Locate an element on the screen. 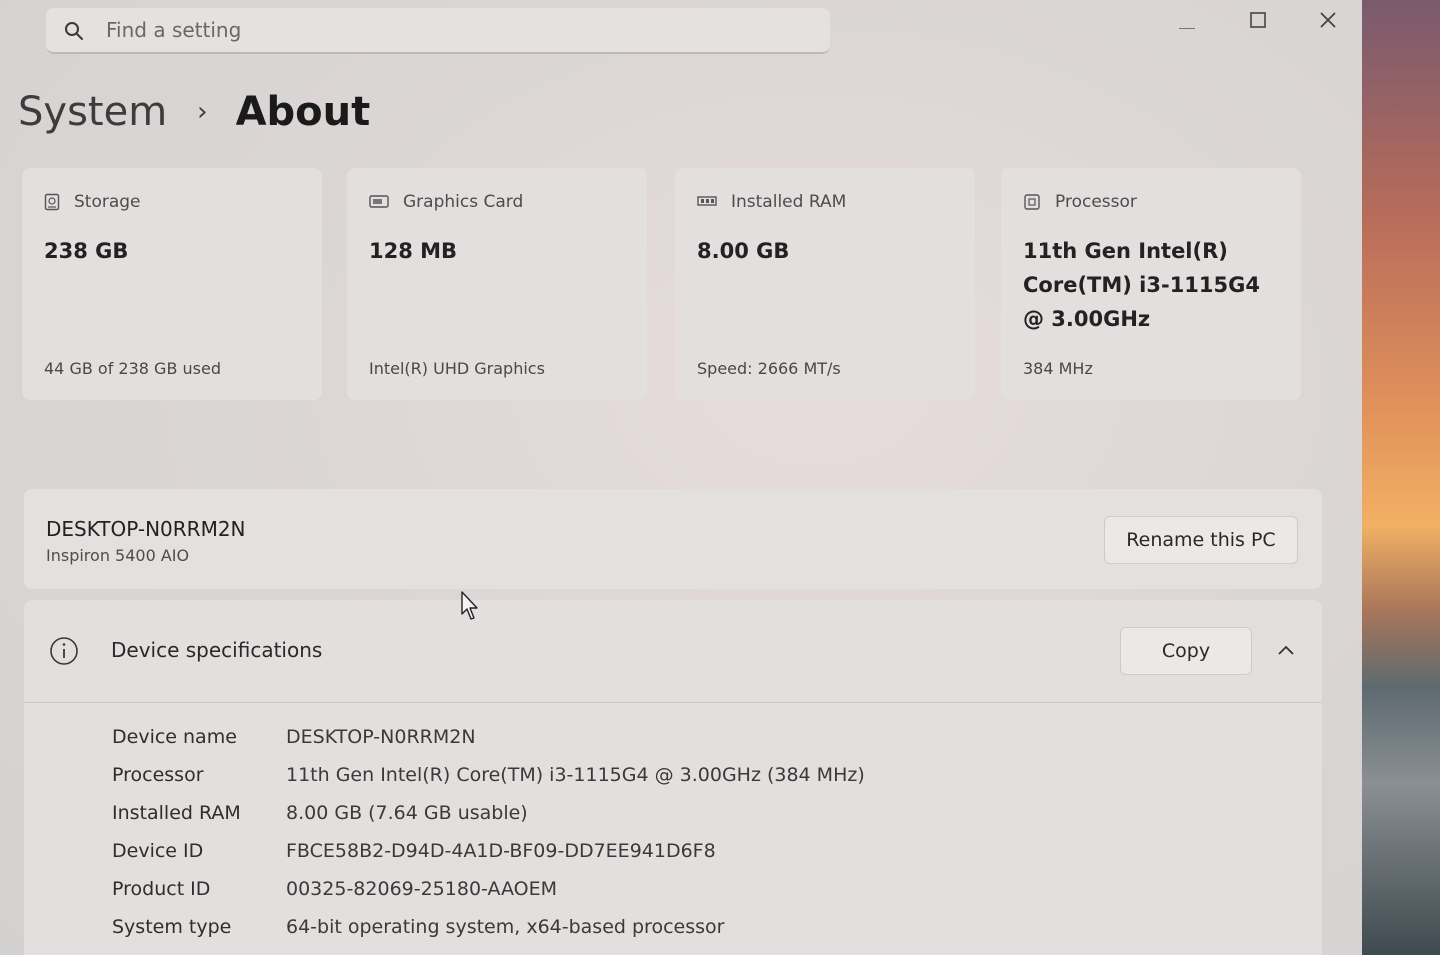 Image resolution: width=1440 pixels, height=955 pixels. chevron-right-icon: › is located at coordinates (202, 112).